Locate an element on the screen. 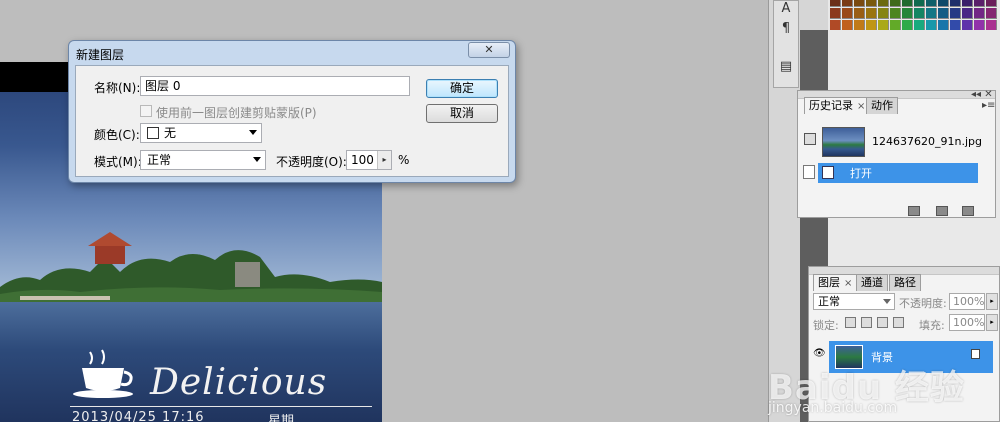 This screenshot has width=1000, height=422. swatches-panel is located at coordinates (914, 15).